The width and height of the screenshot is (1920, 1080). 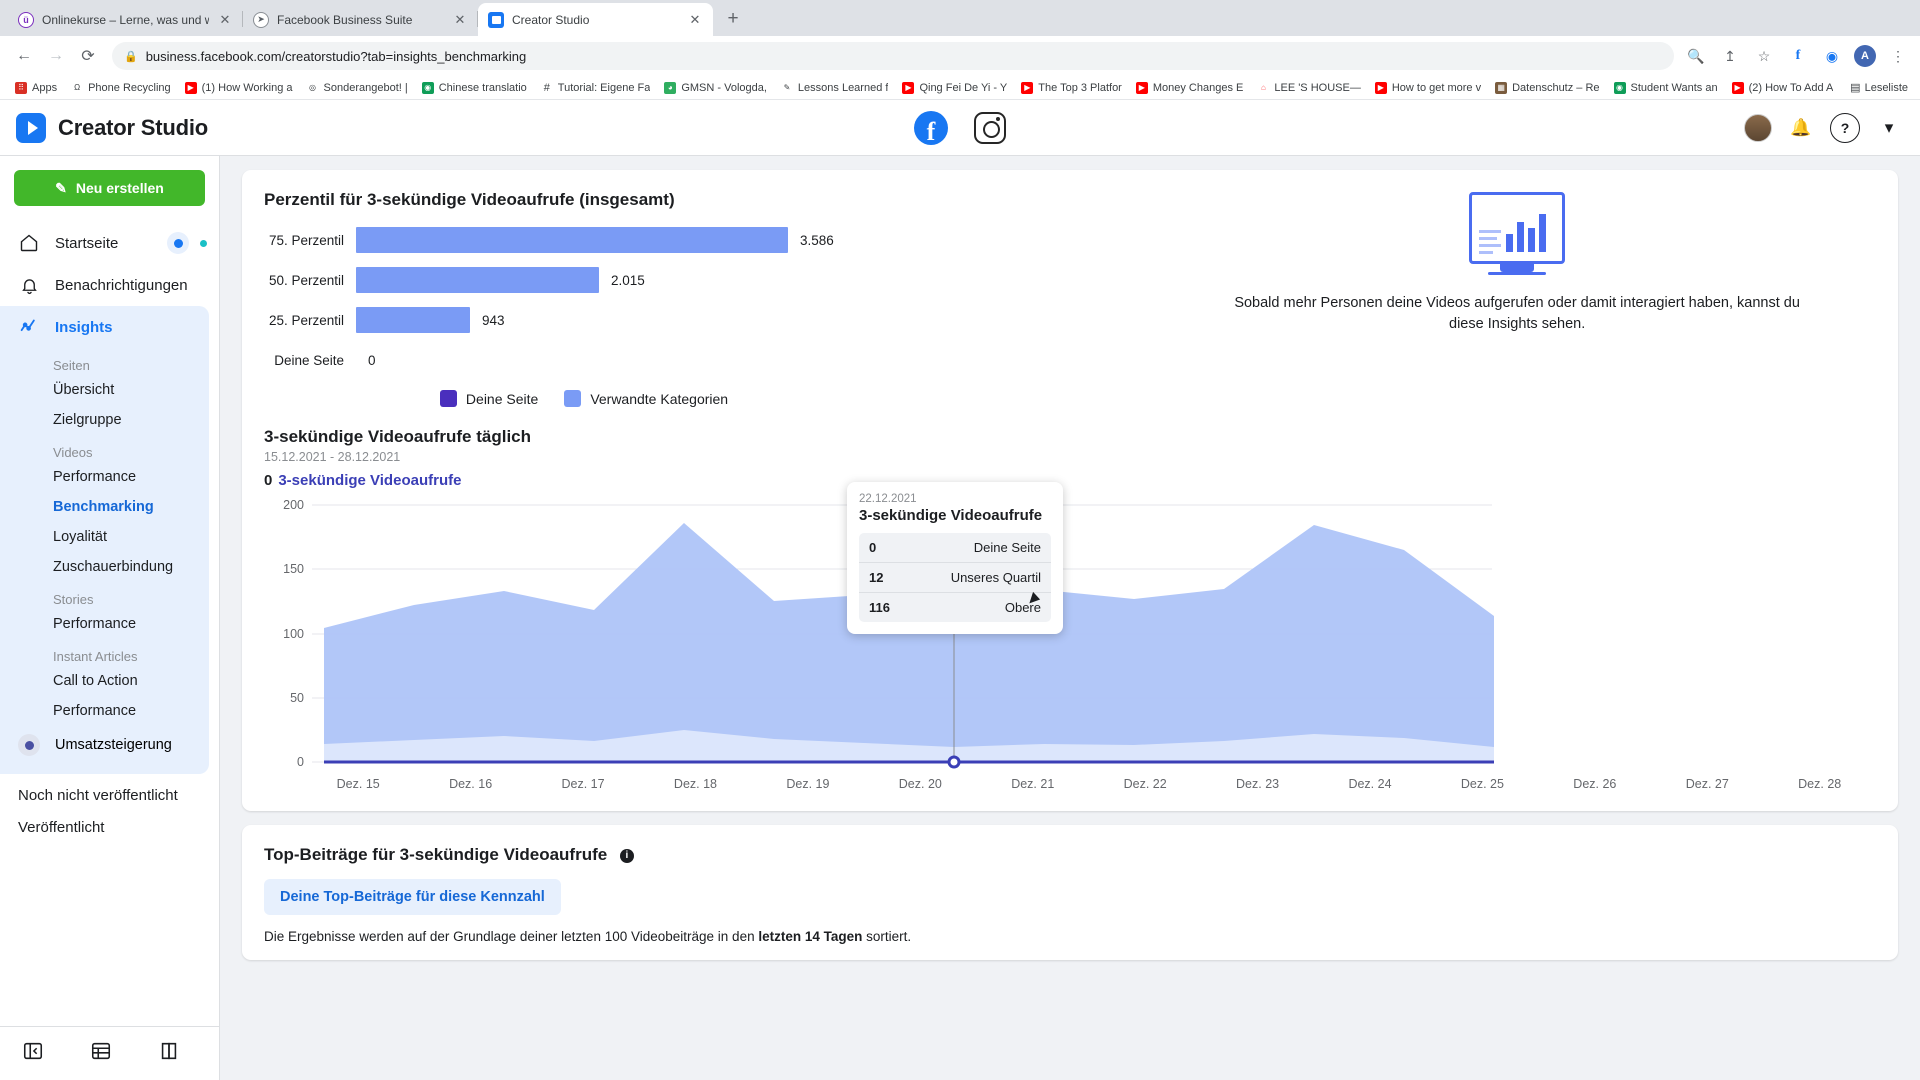 What do you see at coordinates (119, 188) in the screenshot?
I see `create-new-label: Neu erstellen` at bounding box center [119, 188].